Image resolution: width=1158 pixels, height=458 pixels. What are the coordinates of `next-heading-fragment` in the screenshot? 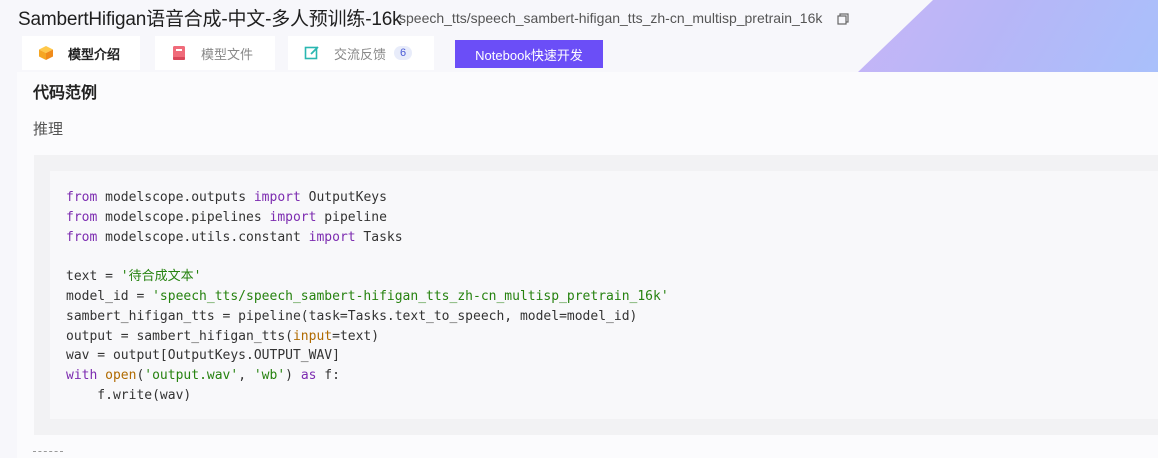 It's located at (48, 453).